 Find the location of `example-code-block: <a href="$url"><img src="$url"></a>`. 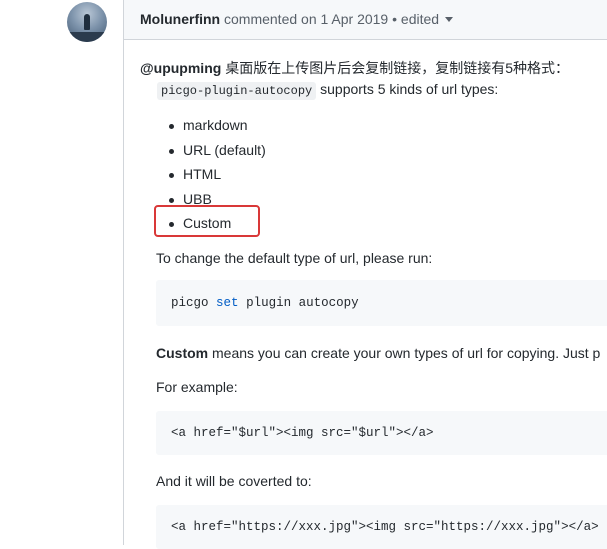

example-code-block: <a href="$url"><img src="$url"></a> is located at coordinates (381, 433).